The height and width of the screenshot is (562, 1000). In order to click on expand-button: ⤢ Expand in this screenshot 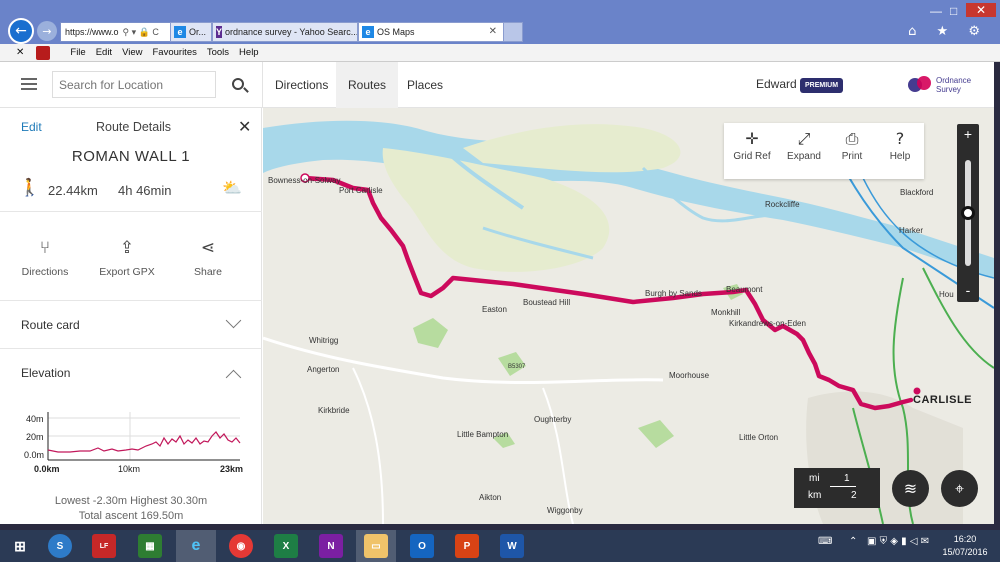, I will do `click(804, 145)`.